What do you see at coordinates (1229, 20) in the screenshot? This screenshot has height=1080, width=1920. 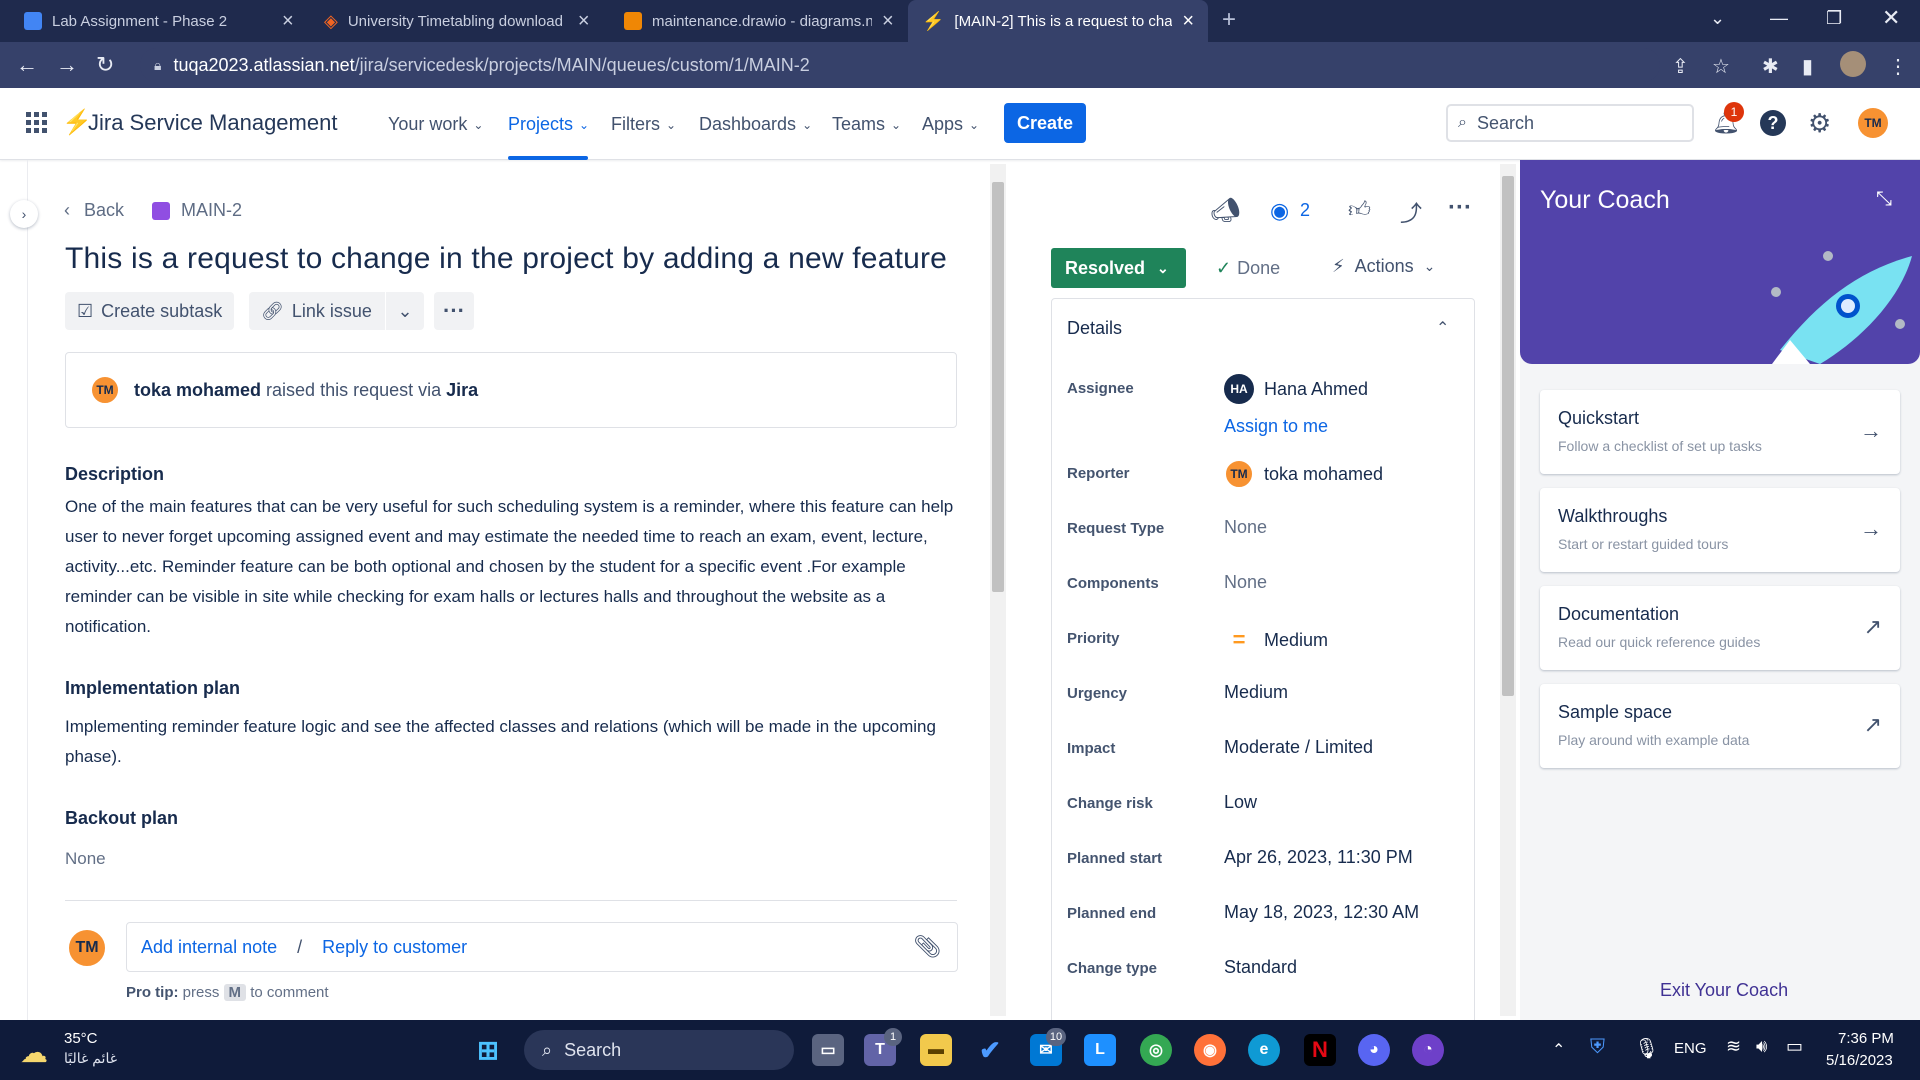 I see `new-tab-button: +` at bounding box center [1229, 20].